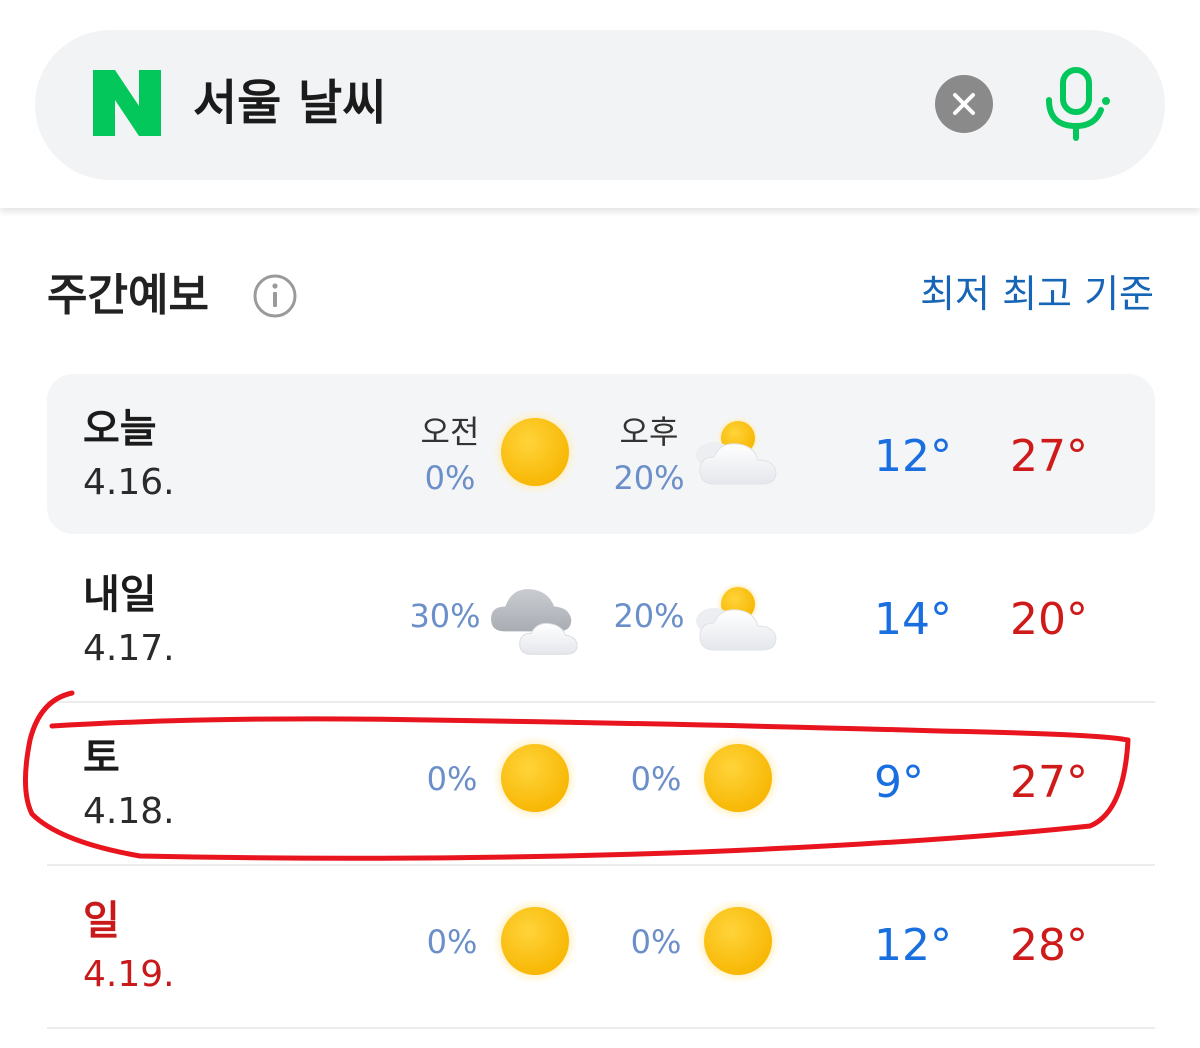 The image size is (1200, 1048). I want to click on row-divider, so click(601, 1028).